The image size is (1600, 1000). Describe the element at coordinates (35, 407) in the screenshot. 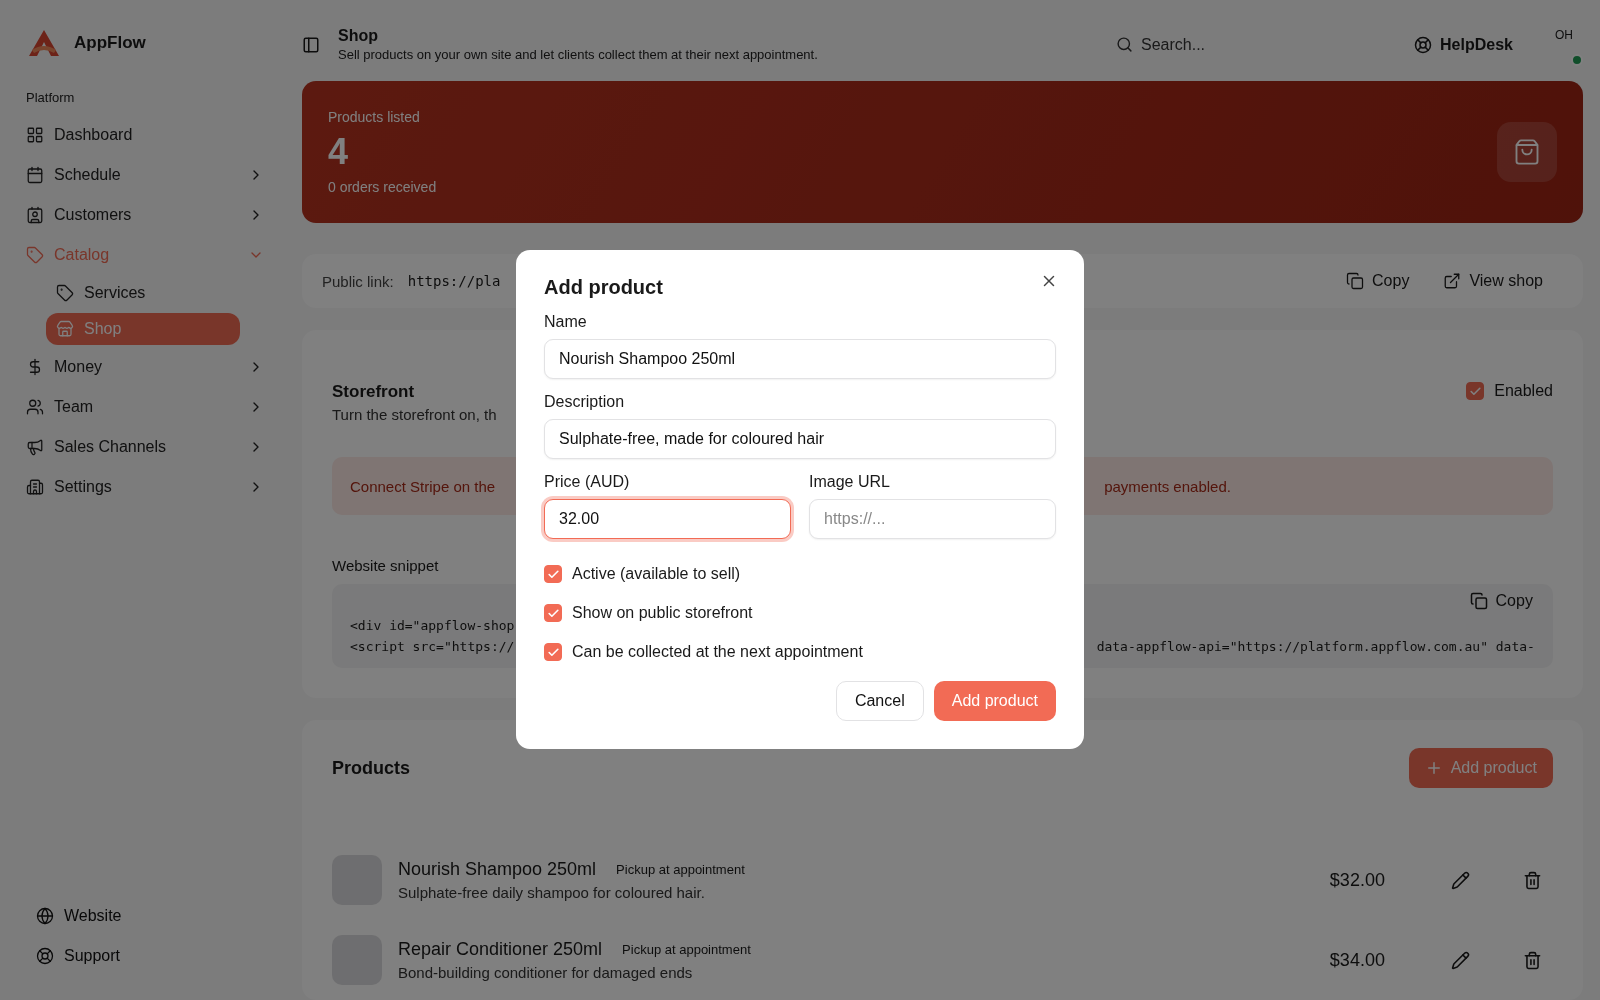

I see `users-icon` at that location.